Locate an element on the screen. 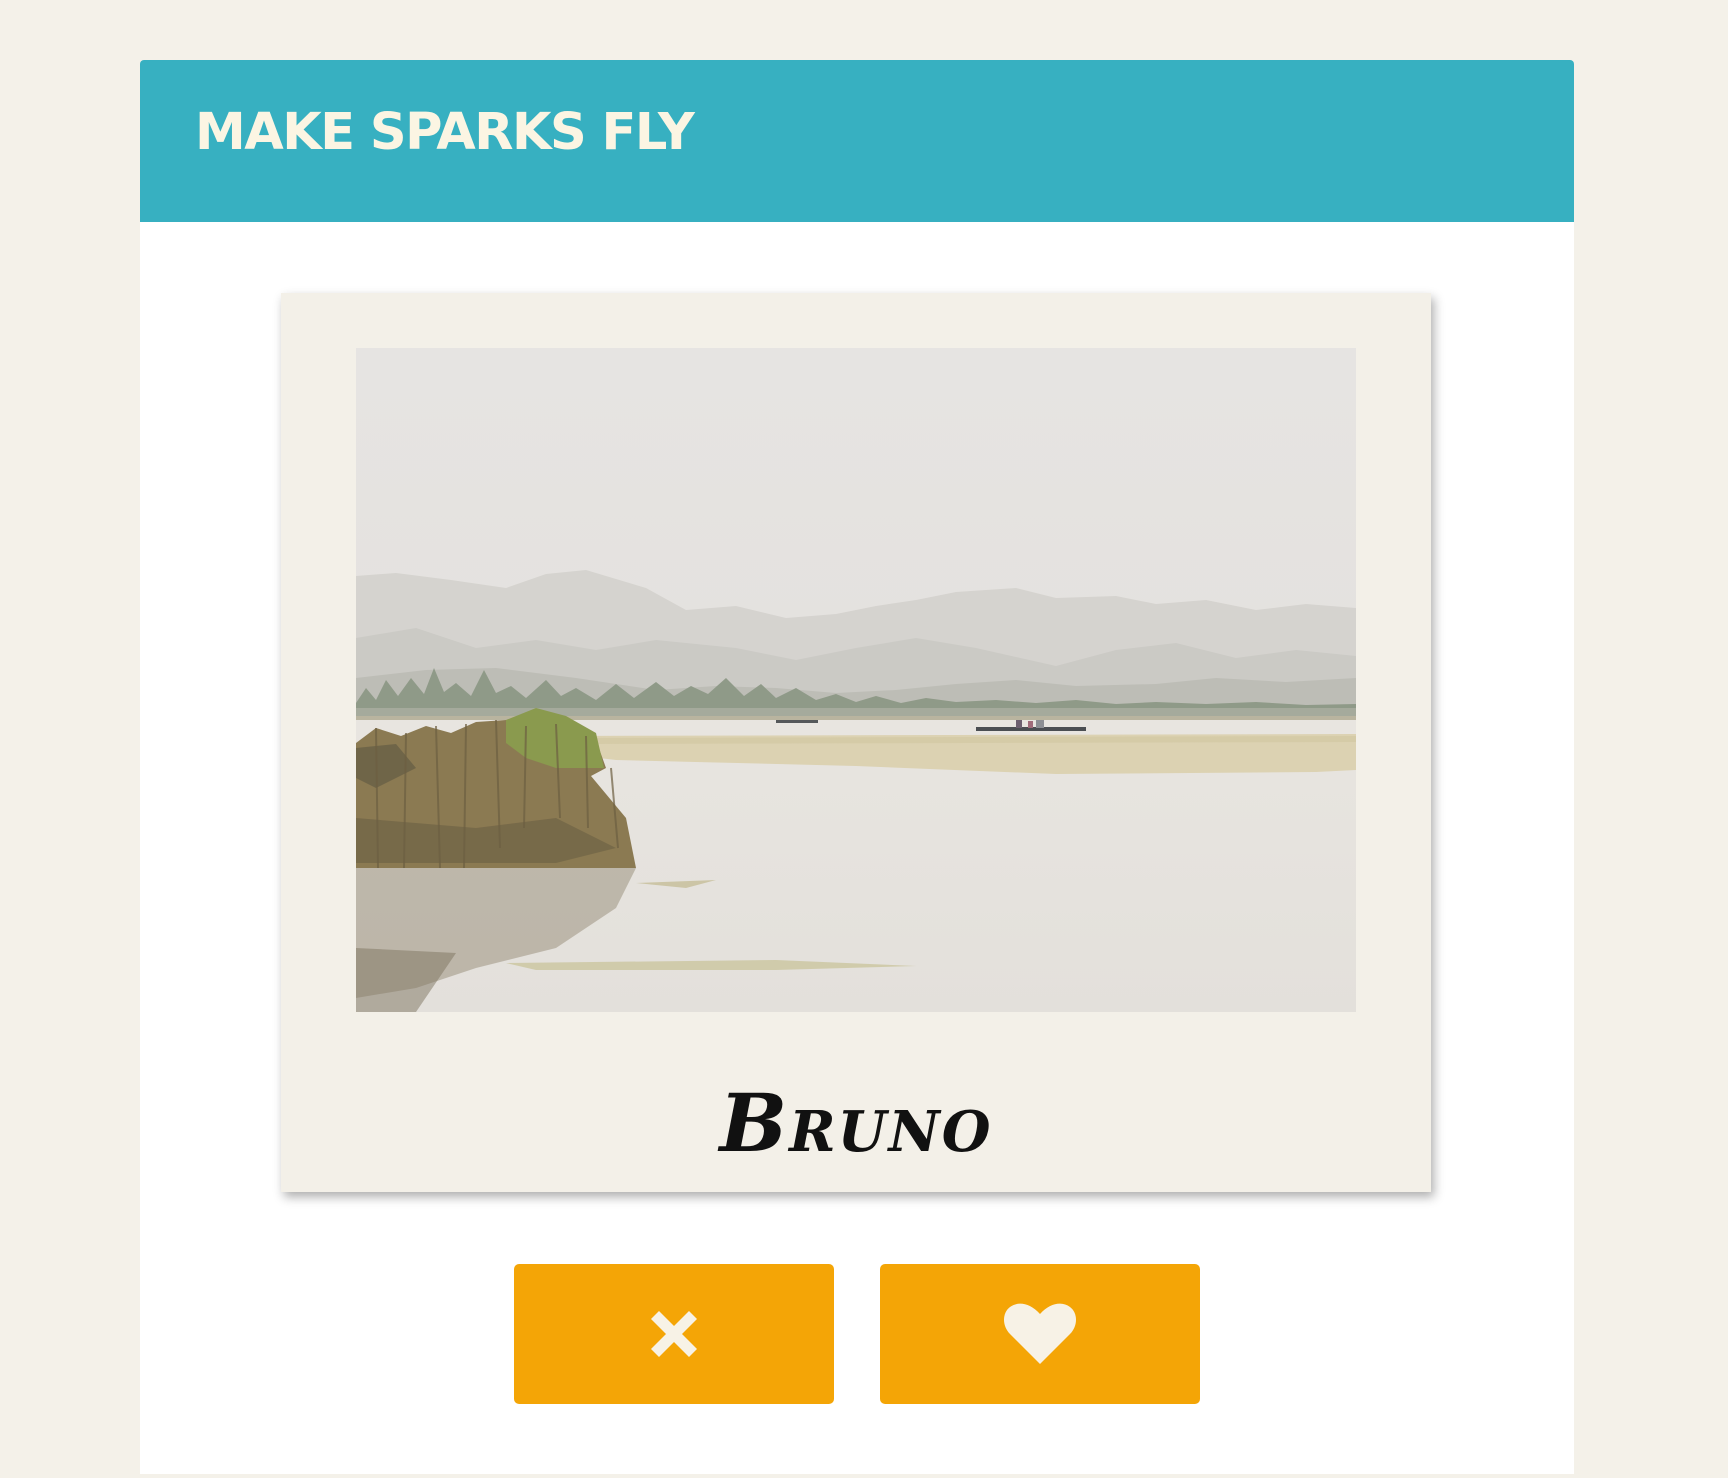  reject-button is located at coordinates (674, 1334).